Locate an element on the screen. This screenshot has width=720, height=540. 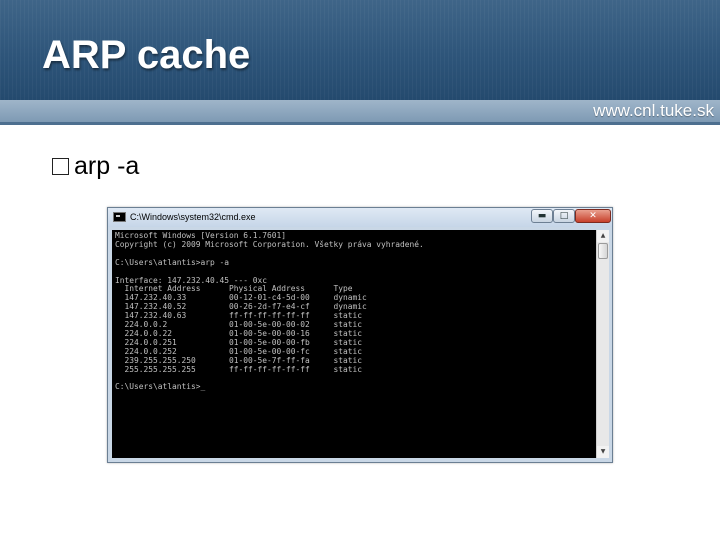
console-line: C:\Users\atlantis>arp -a is located at coordinates (172, 262).